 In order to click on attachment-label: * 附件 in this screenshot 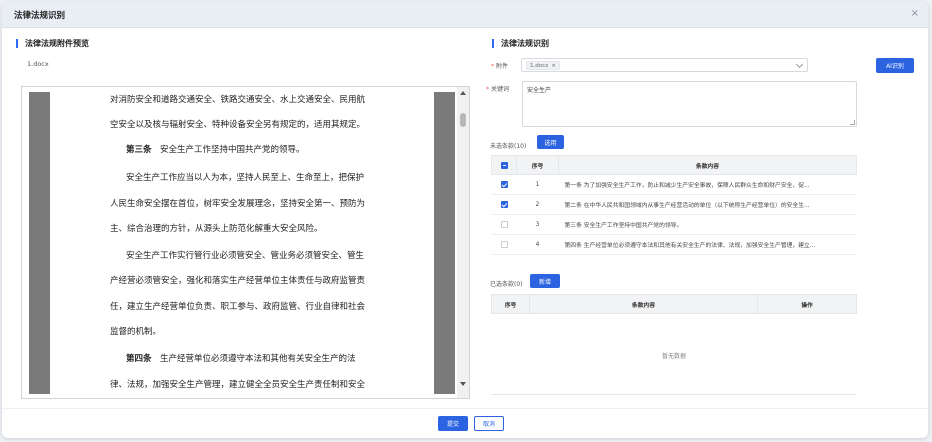, I will do `click(500, 66)`.